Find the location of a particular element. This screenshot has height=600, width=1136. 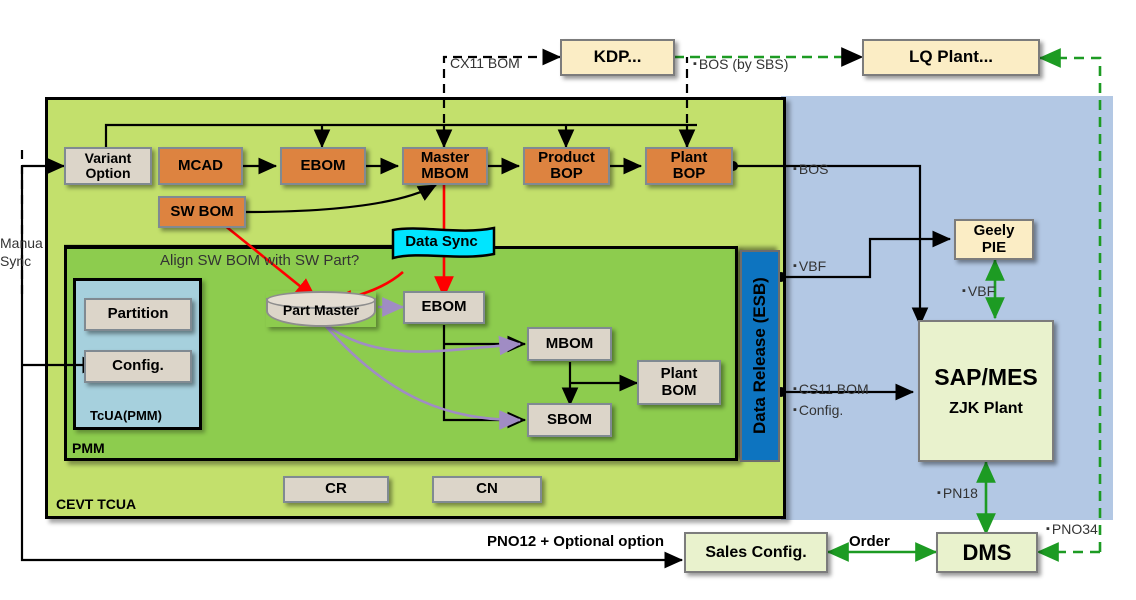

box-ebom-pmm: EBOM is located at coordinates (444, 307).